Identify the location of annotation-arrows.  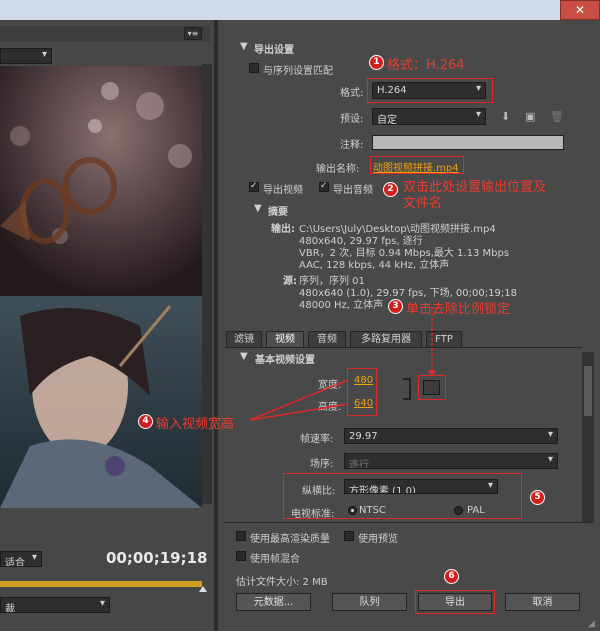
(342, 364).